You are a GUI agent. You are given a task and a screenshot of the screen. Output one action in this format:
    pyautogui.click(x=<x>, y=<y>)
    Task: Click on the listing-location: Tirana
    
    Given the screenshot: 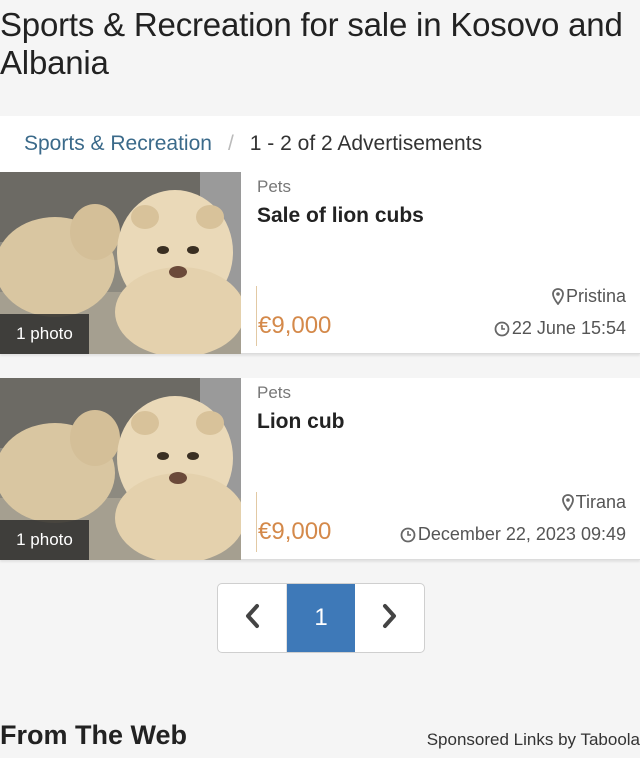 What is the action you would take?
    pyautogui.click(x=593, y=502)
    